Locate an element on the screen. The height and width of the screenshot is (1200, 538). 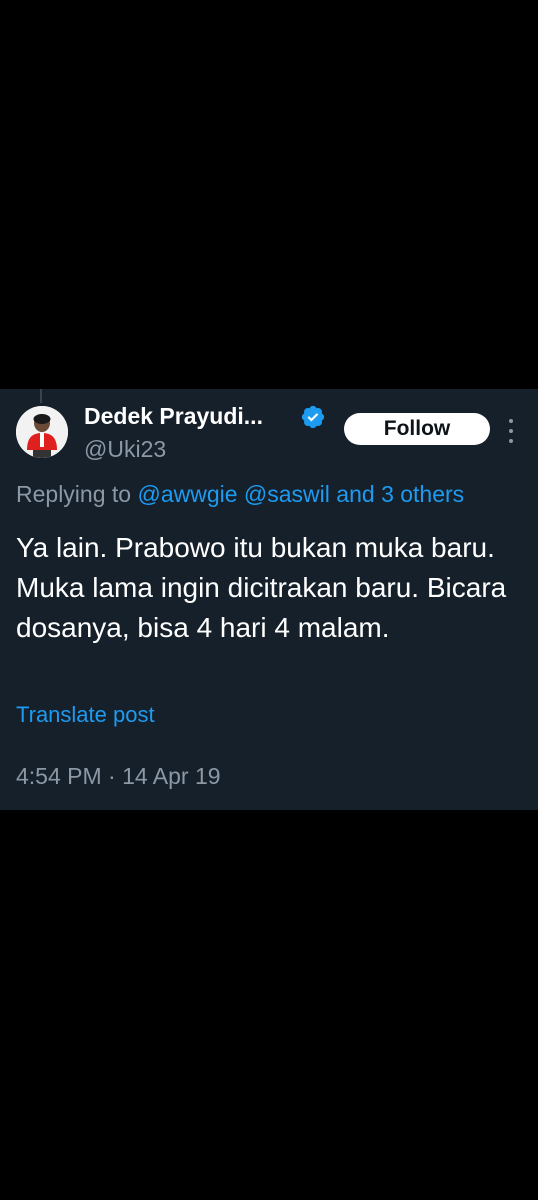
more-vertical-icon is located at coordinates (511, 431).